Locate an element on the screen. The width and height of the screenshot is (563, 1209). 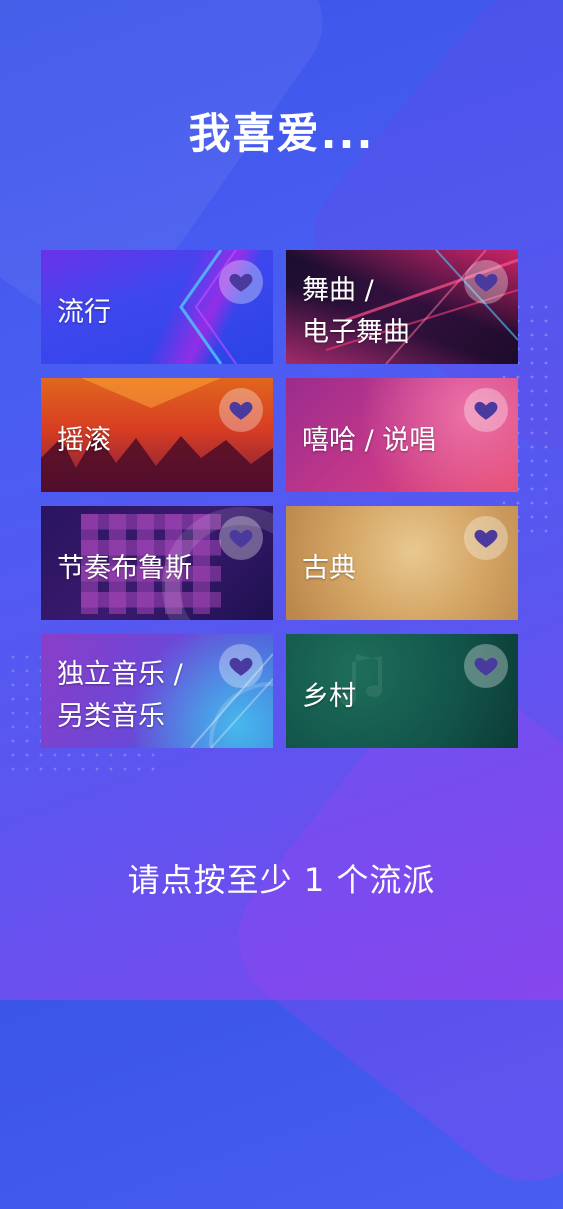
genre-label: 节奏布鲁斯 is located at coordinates (124, 568).